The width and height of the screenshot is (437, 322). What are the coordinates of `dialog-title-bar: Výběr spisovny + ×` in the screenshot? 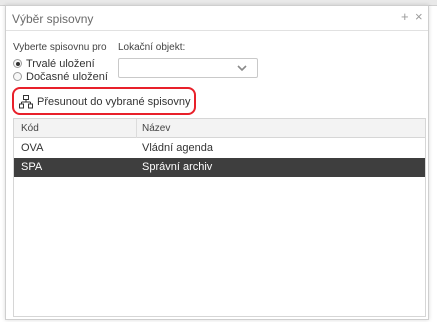 It's located at (217, 18).